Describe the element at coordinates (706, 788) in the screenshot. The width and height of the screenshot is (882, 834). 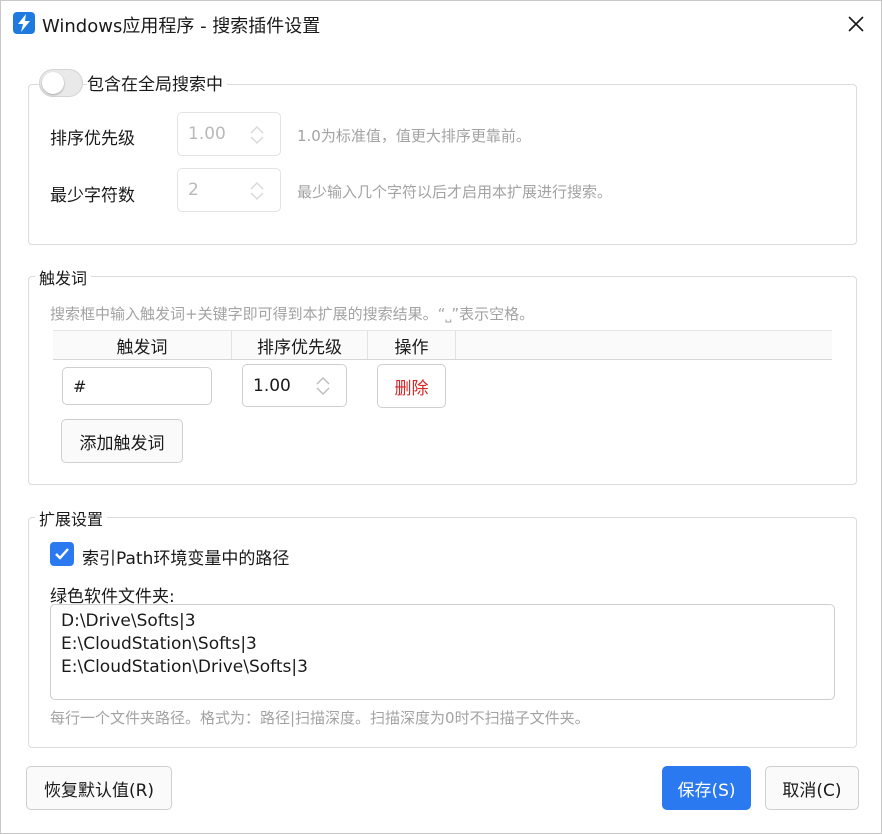
I see `save-button: 保存(S)` at that location.